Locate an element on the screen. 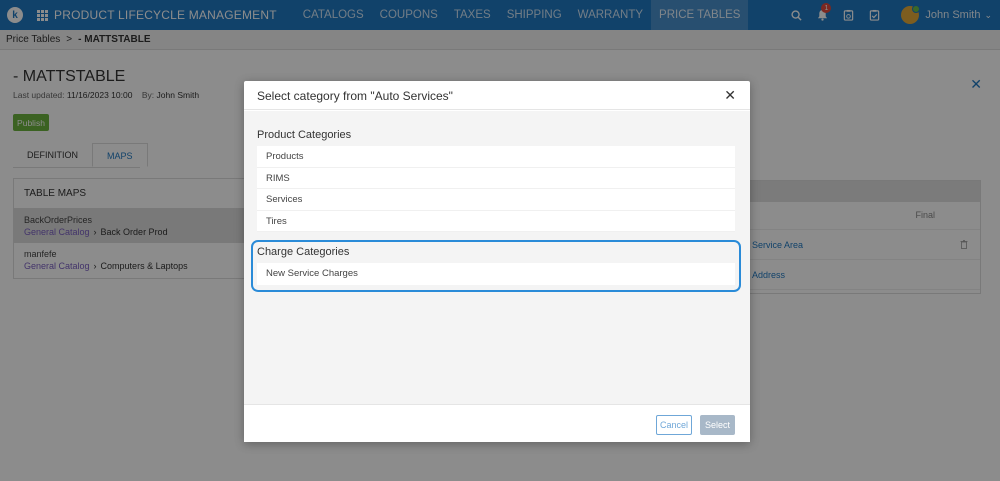 The height and width of the screenshot is (481, 1000). dialog-title: Select category from "Auto Services" is located at coordinates (355, 96).